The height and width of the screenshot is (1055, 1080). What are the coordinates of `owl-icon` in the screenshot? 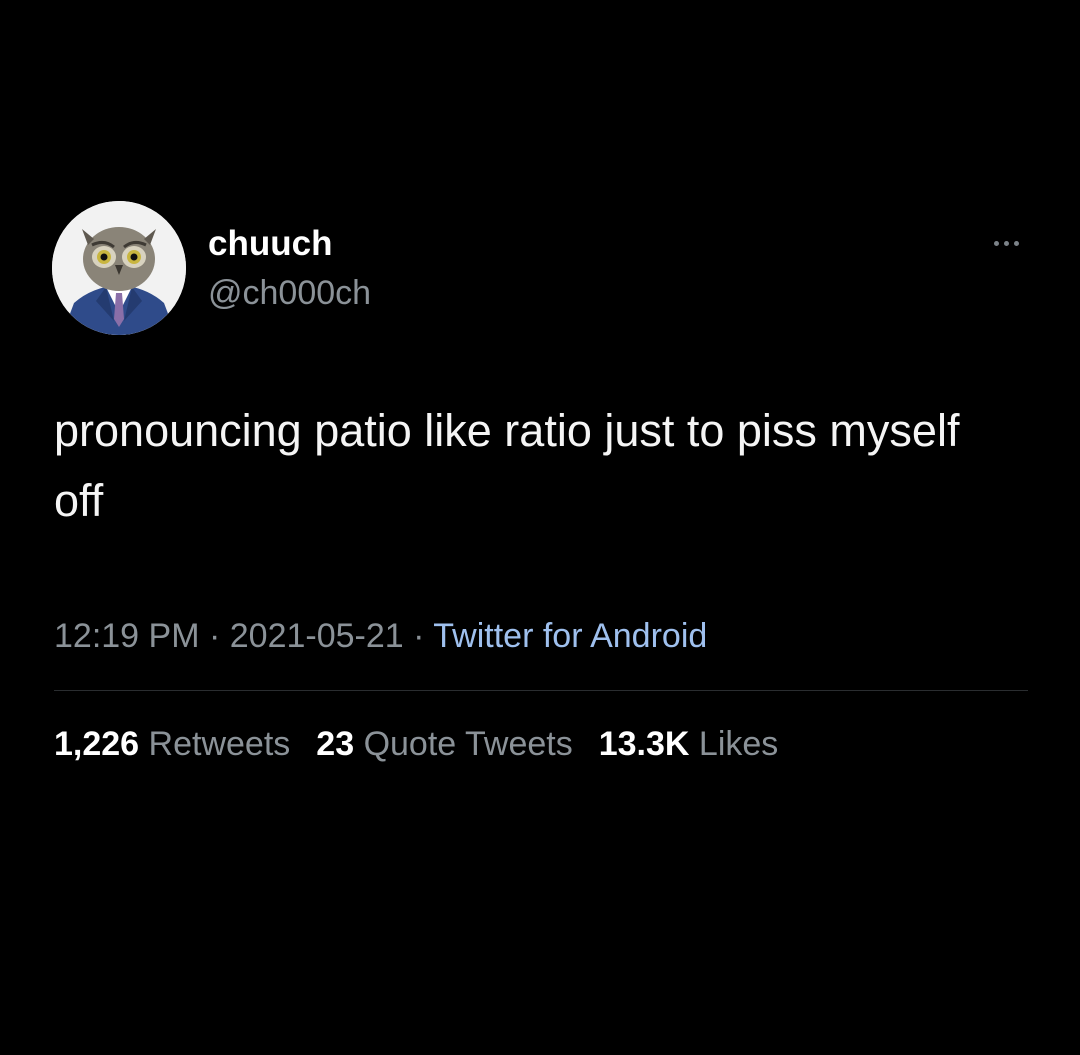 It's located at (119, 268).